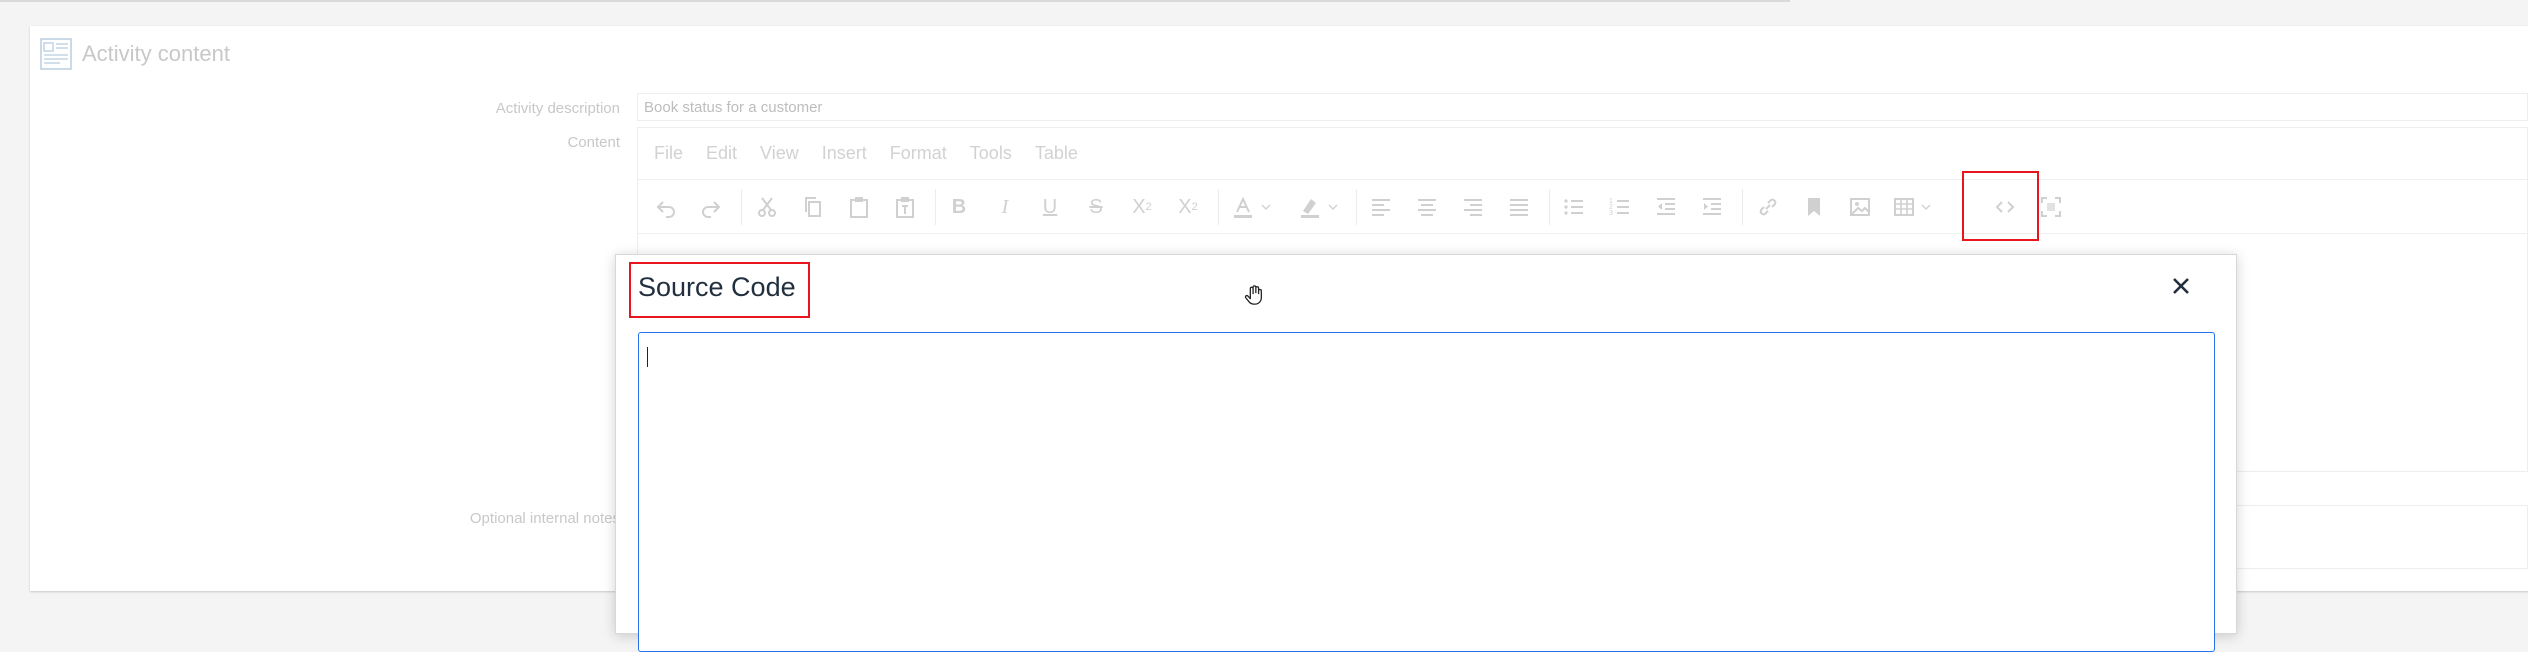 Image resolution: width=2528 pixels, height=652 pixels. Describe the element at coordinates (1050, 207) in the screenshot. I see `underline-icon: U` at that location.